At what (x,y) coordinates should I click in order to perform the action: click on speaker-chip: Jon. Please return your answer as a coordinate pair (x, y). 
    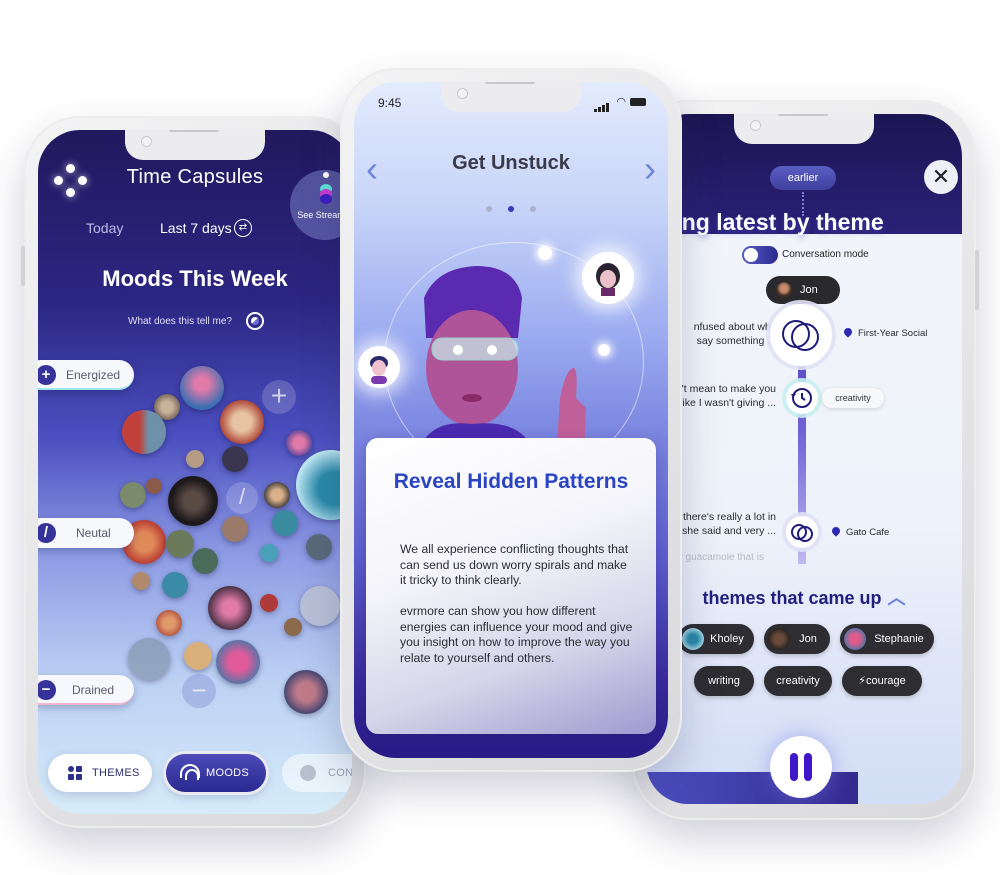
    Looking at the image, I should click on (803, 290).